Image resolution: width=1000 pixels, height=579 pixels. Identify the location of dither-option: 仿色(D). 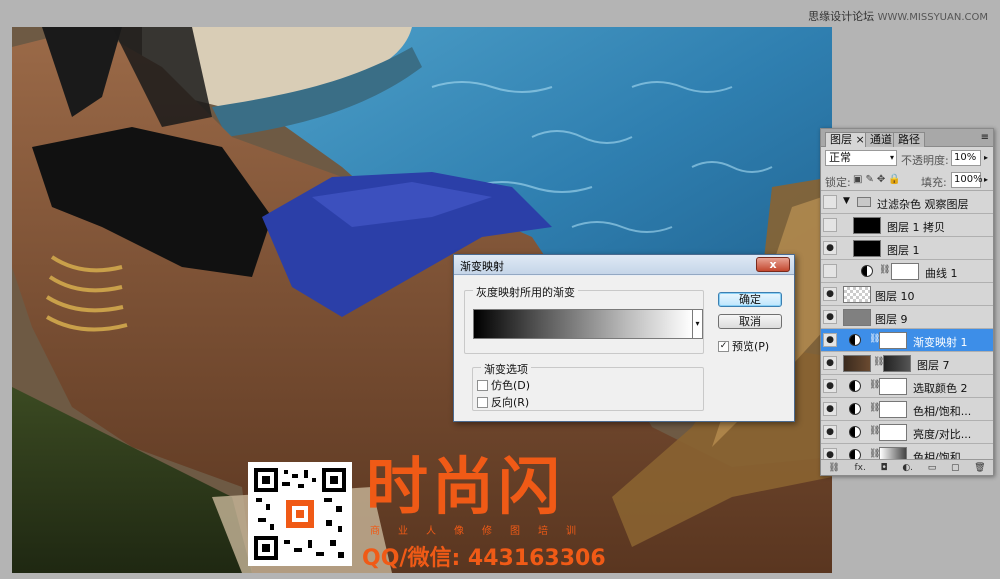
(503, 385).